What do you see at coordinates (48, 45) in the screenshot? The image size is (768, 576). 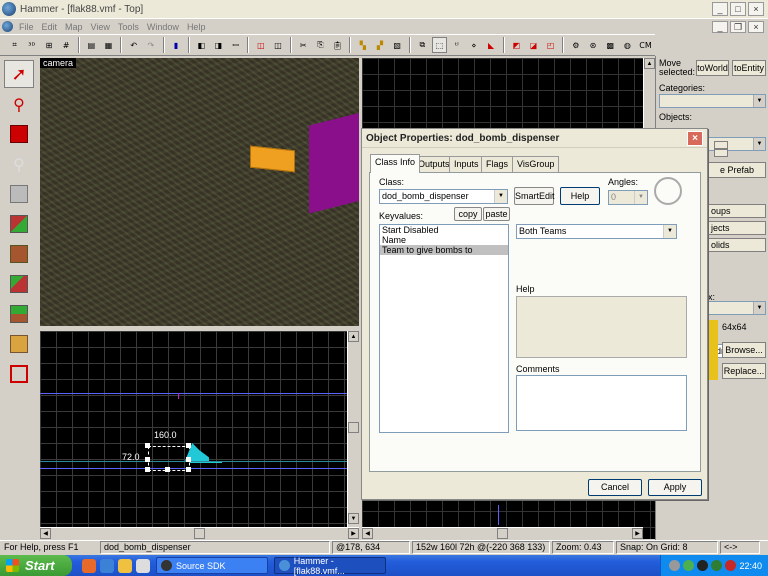 I see `grid-smaller-icon: ⊞` at bounding box center [48, 45].